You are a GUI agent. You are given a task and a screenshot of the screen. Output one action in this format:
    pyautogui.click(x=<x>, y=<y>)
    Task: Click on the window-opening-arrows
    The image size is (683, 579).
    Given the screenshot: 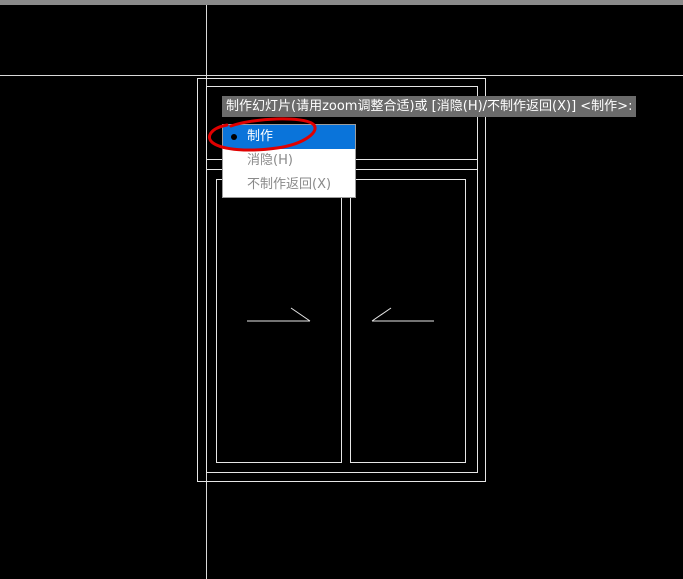 What is the action you would take?
    pyautogui.click(x=340, y=314)
    